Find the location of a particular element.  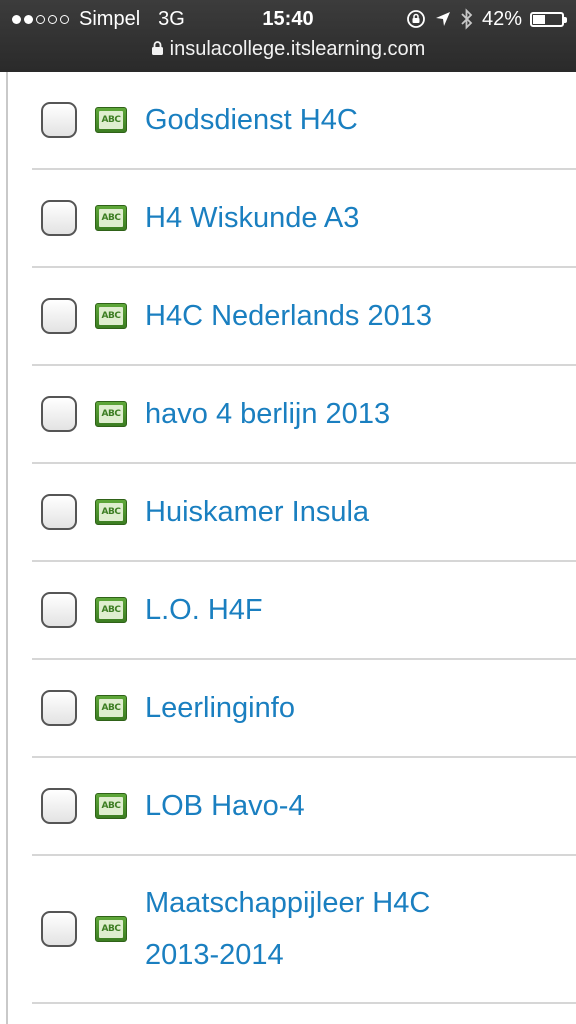

course-row: ABC LOB Havo-4 is located at coordinates (304, 807).